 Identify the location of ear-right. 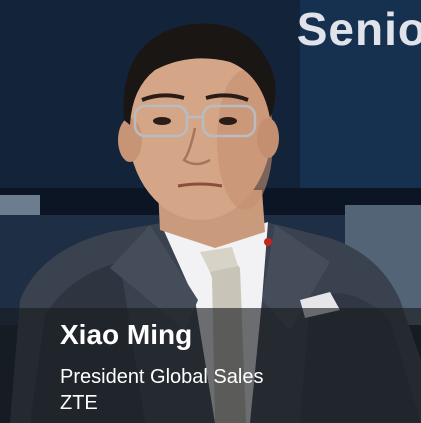
(268, 138).